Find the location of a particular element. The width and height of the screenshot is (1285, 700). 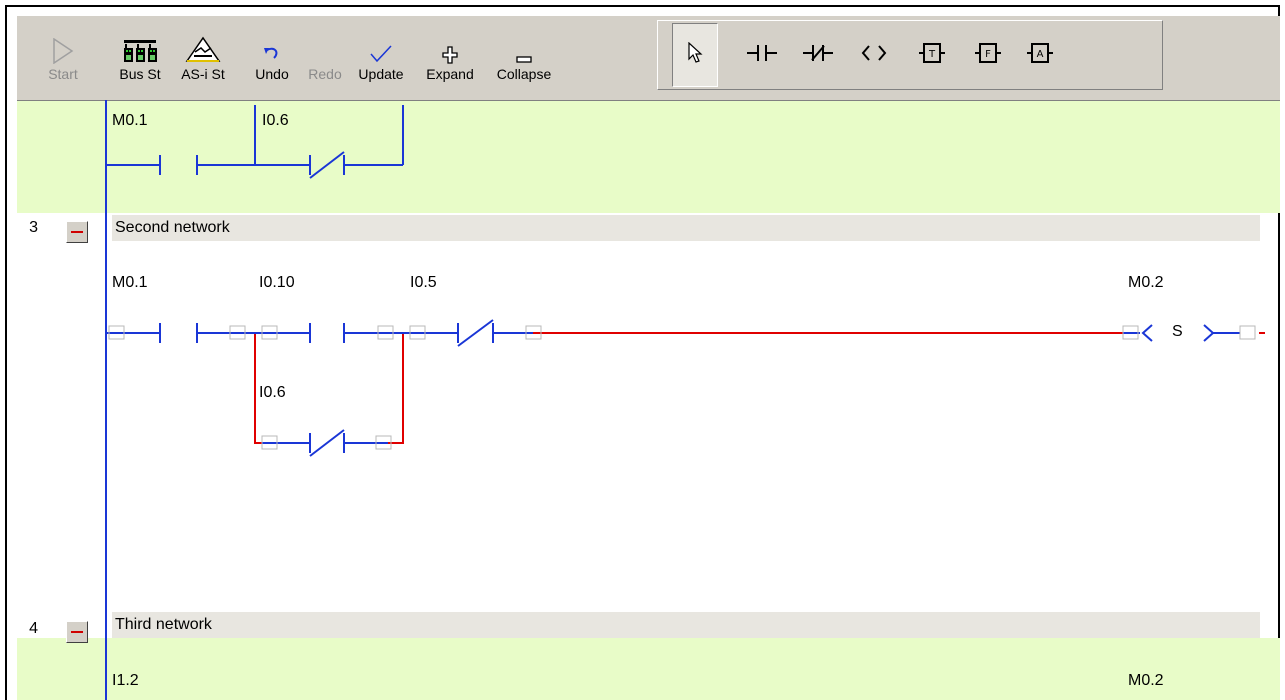

net4-coil-label: M0.2 is located at coordinates (1146, 680).